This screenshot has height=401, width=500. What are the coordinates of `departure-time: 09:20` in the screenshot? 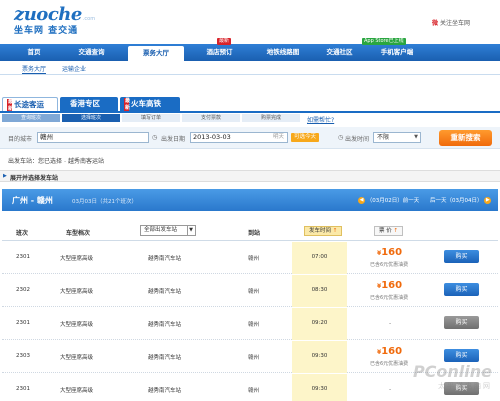 It's located at (319, 323).